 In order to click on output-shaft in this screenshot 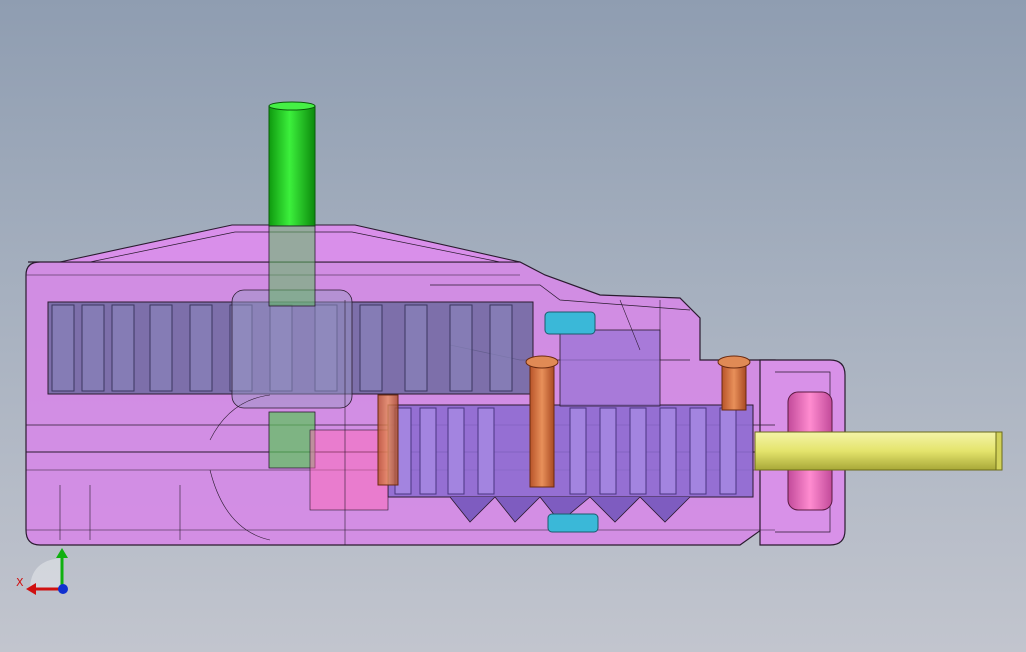, I will do `click(878, 451)`.